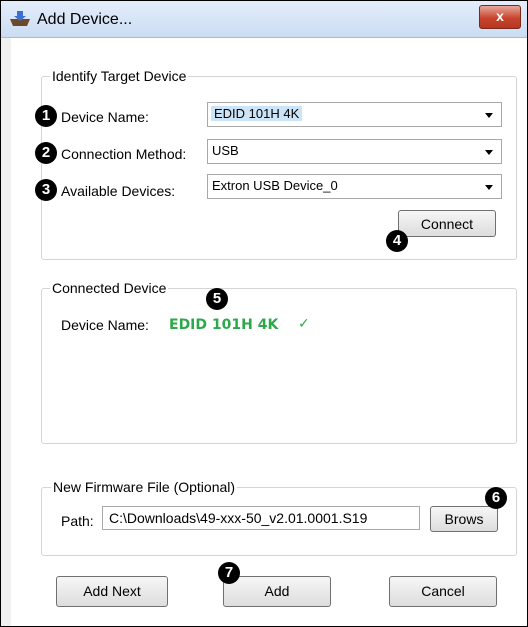  I want to click on connected-device-name: EDID 101H 4K, so click(224, 325).